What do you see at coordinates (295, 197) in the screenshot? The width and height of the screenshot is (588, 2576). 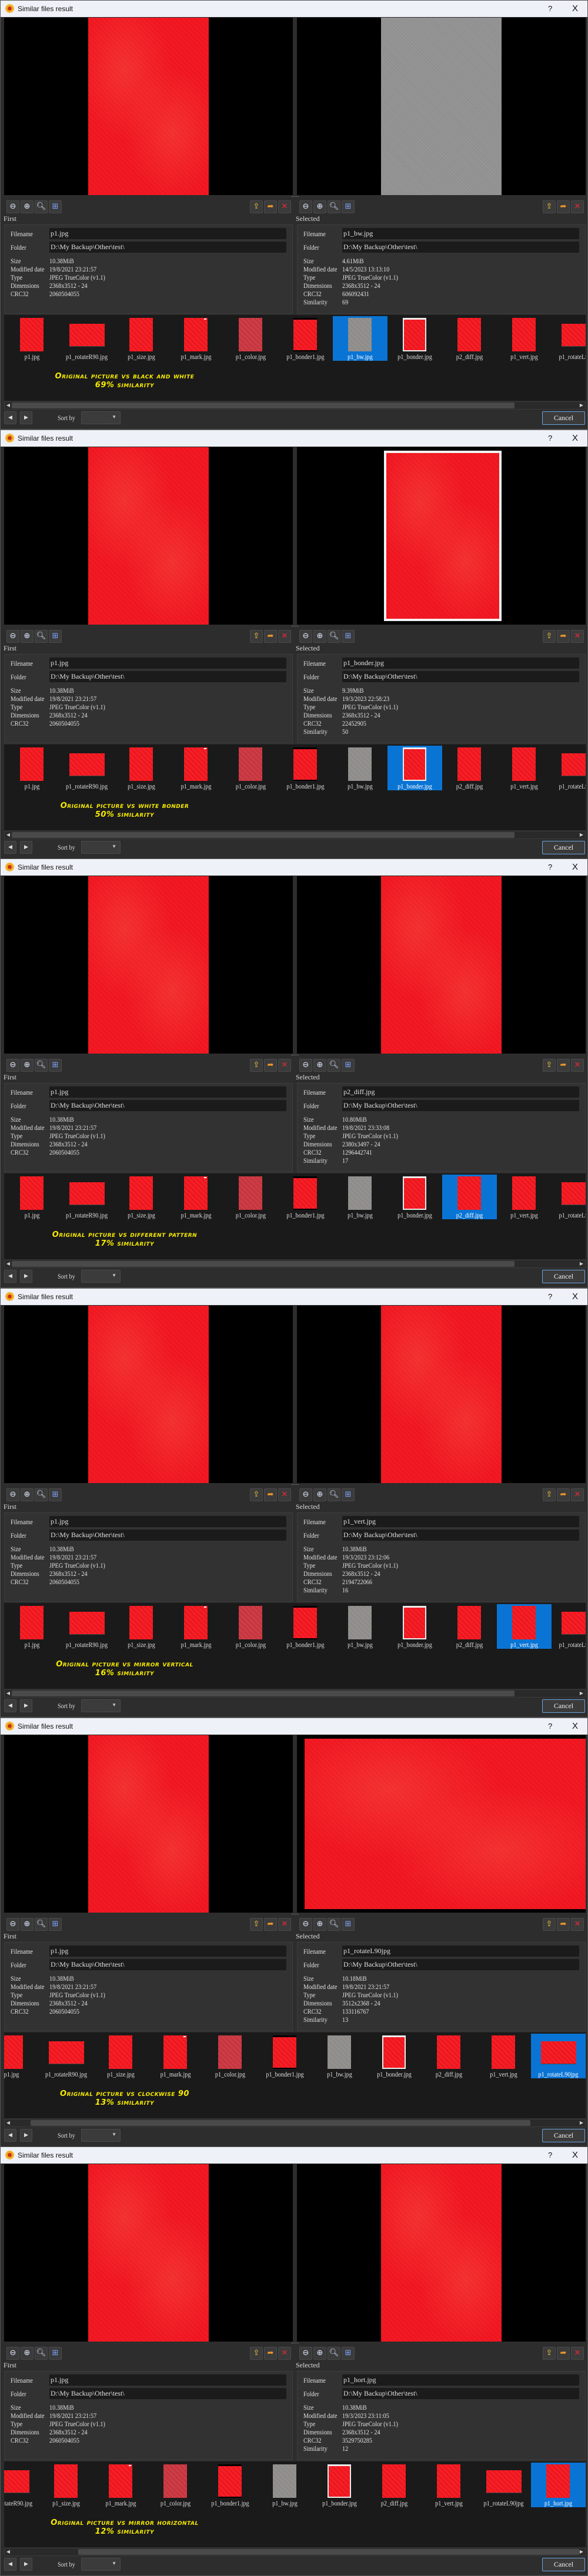 I see `splitter-handle` at bounding box center [295, 197].